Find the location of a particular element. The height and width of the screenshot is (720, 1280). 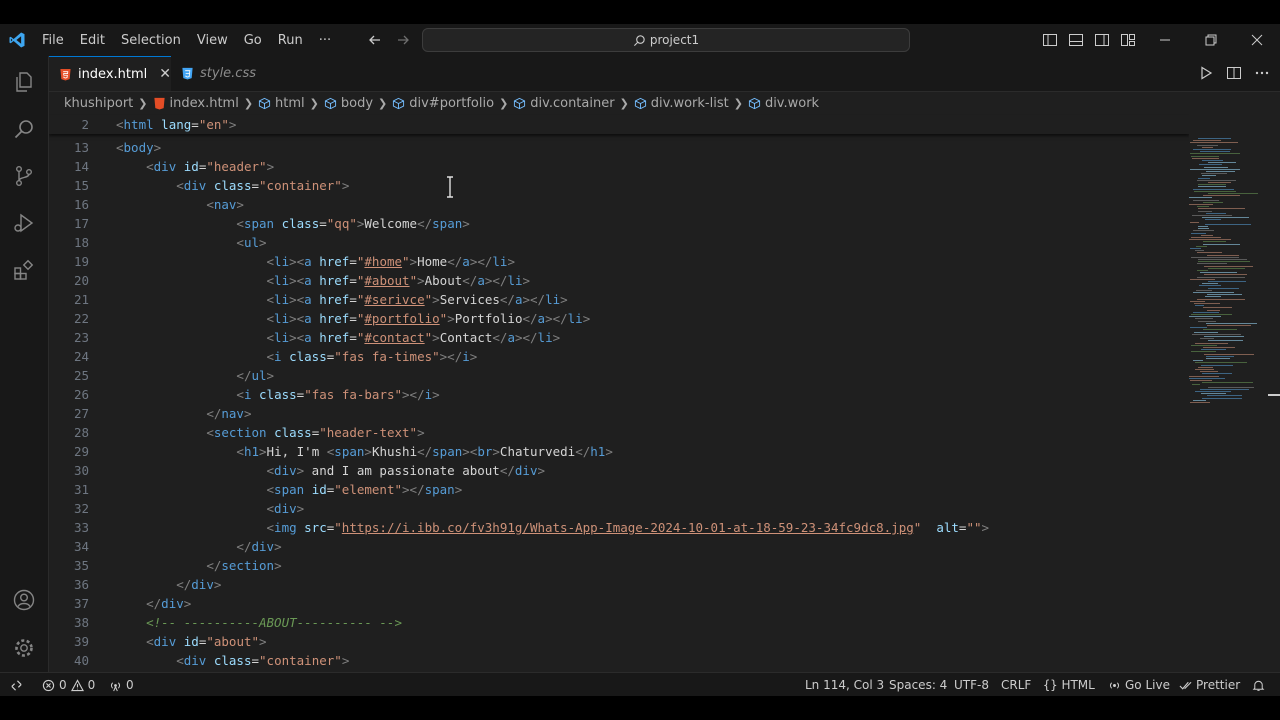

code-text: <div> and I am passionate about</div> is located at coordinates (405, 470).